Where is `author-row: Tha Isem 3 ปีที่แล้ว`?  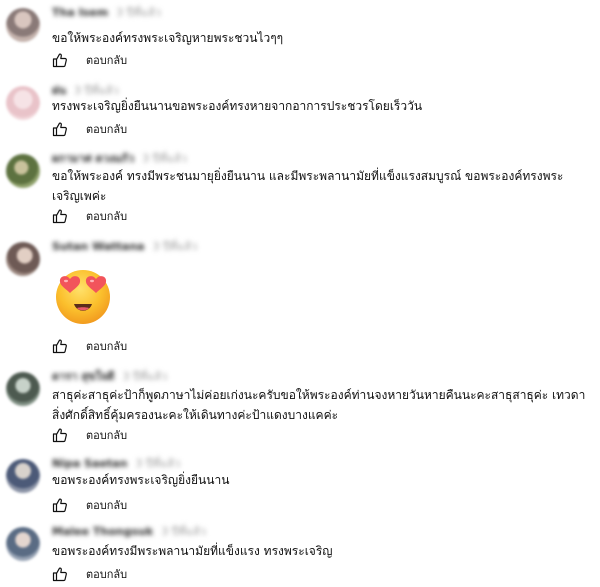
author-row: Tha Isem 3 ปีที่แล้ว is located at coordinates (106, 12).